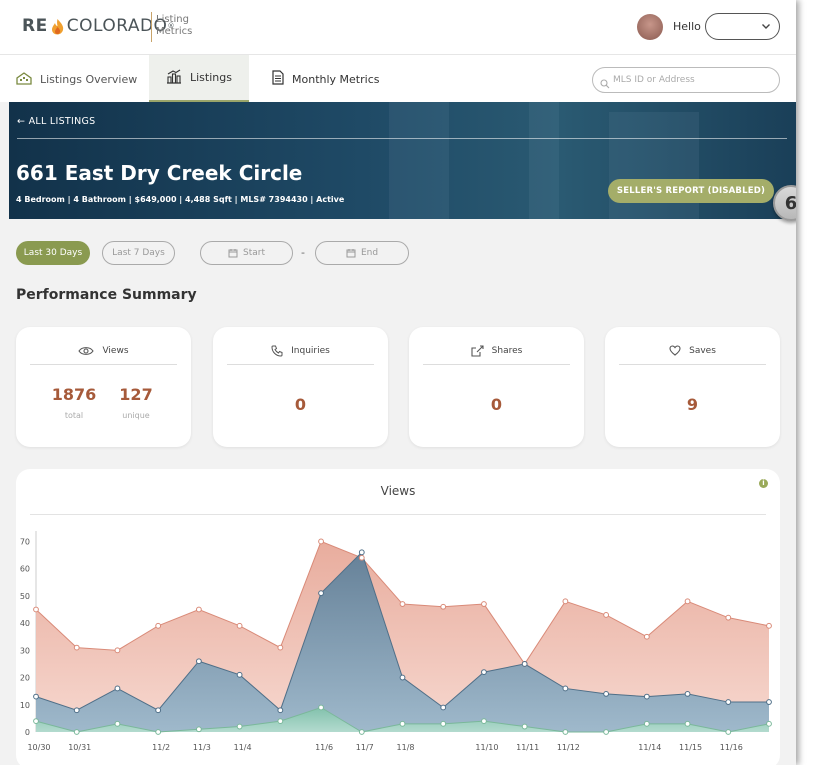 This screenshot has height=765, width=816. I want to click on tab-listings: Listings, so click(199, 79).